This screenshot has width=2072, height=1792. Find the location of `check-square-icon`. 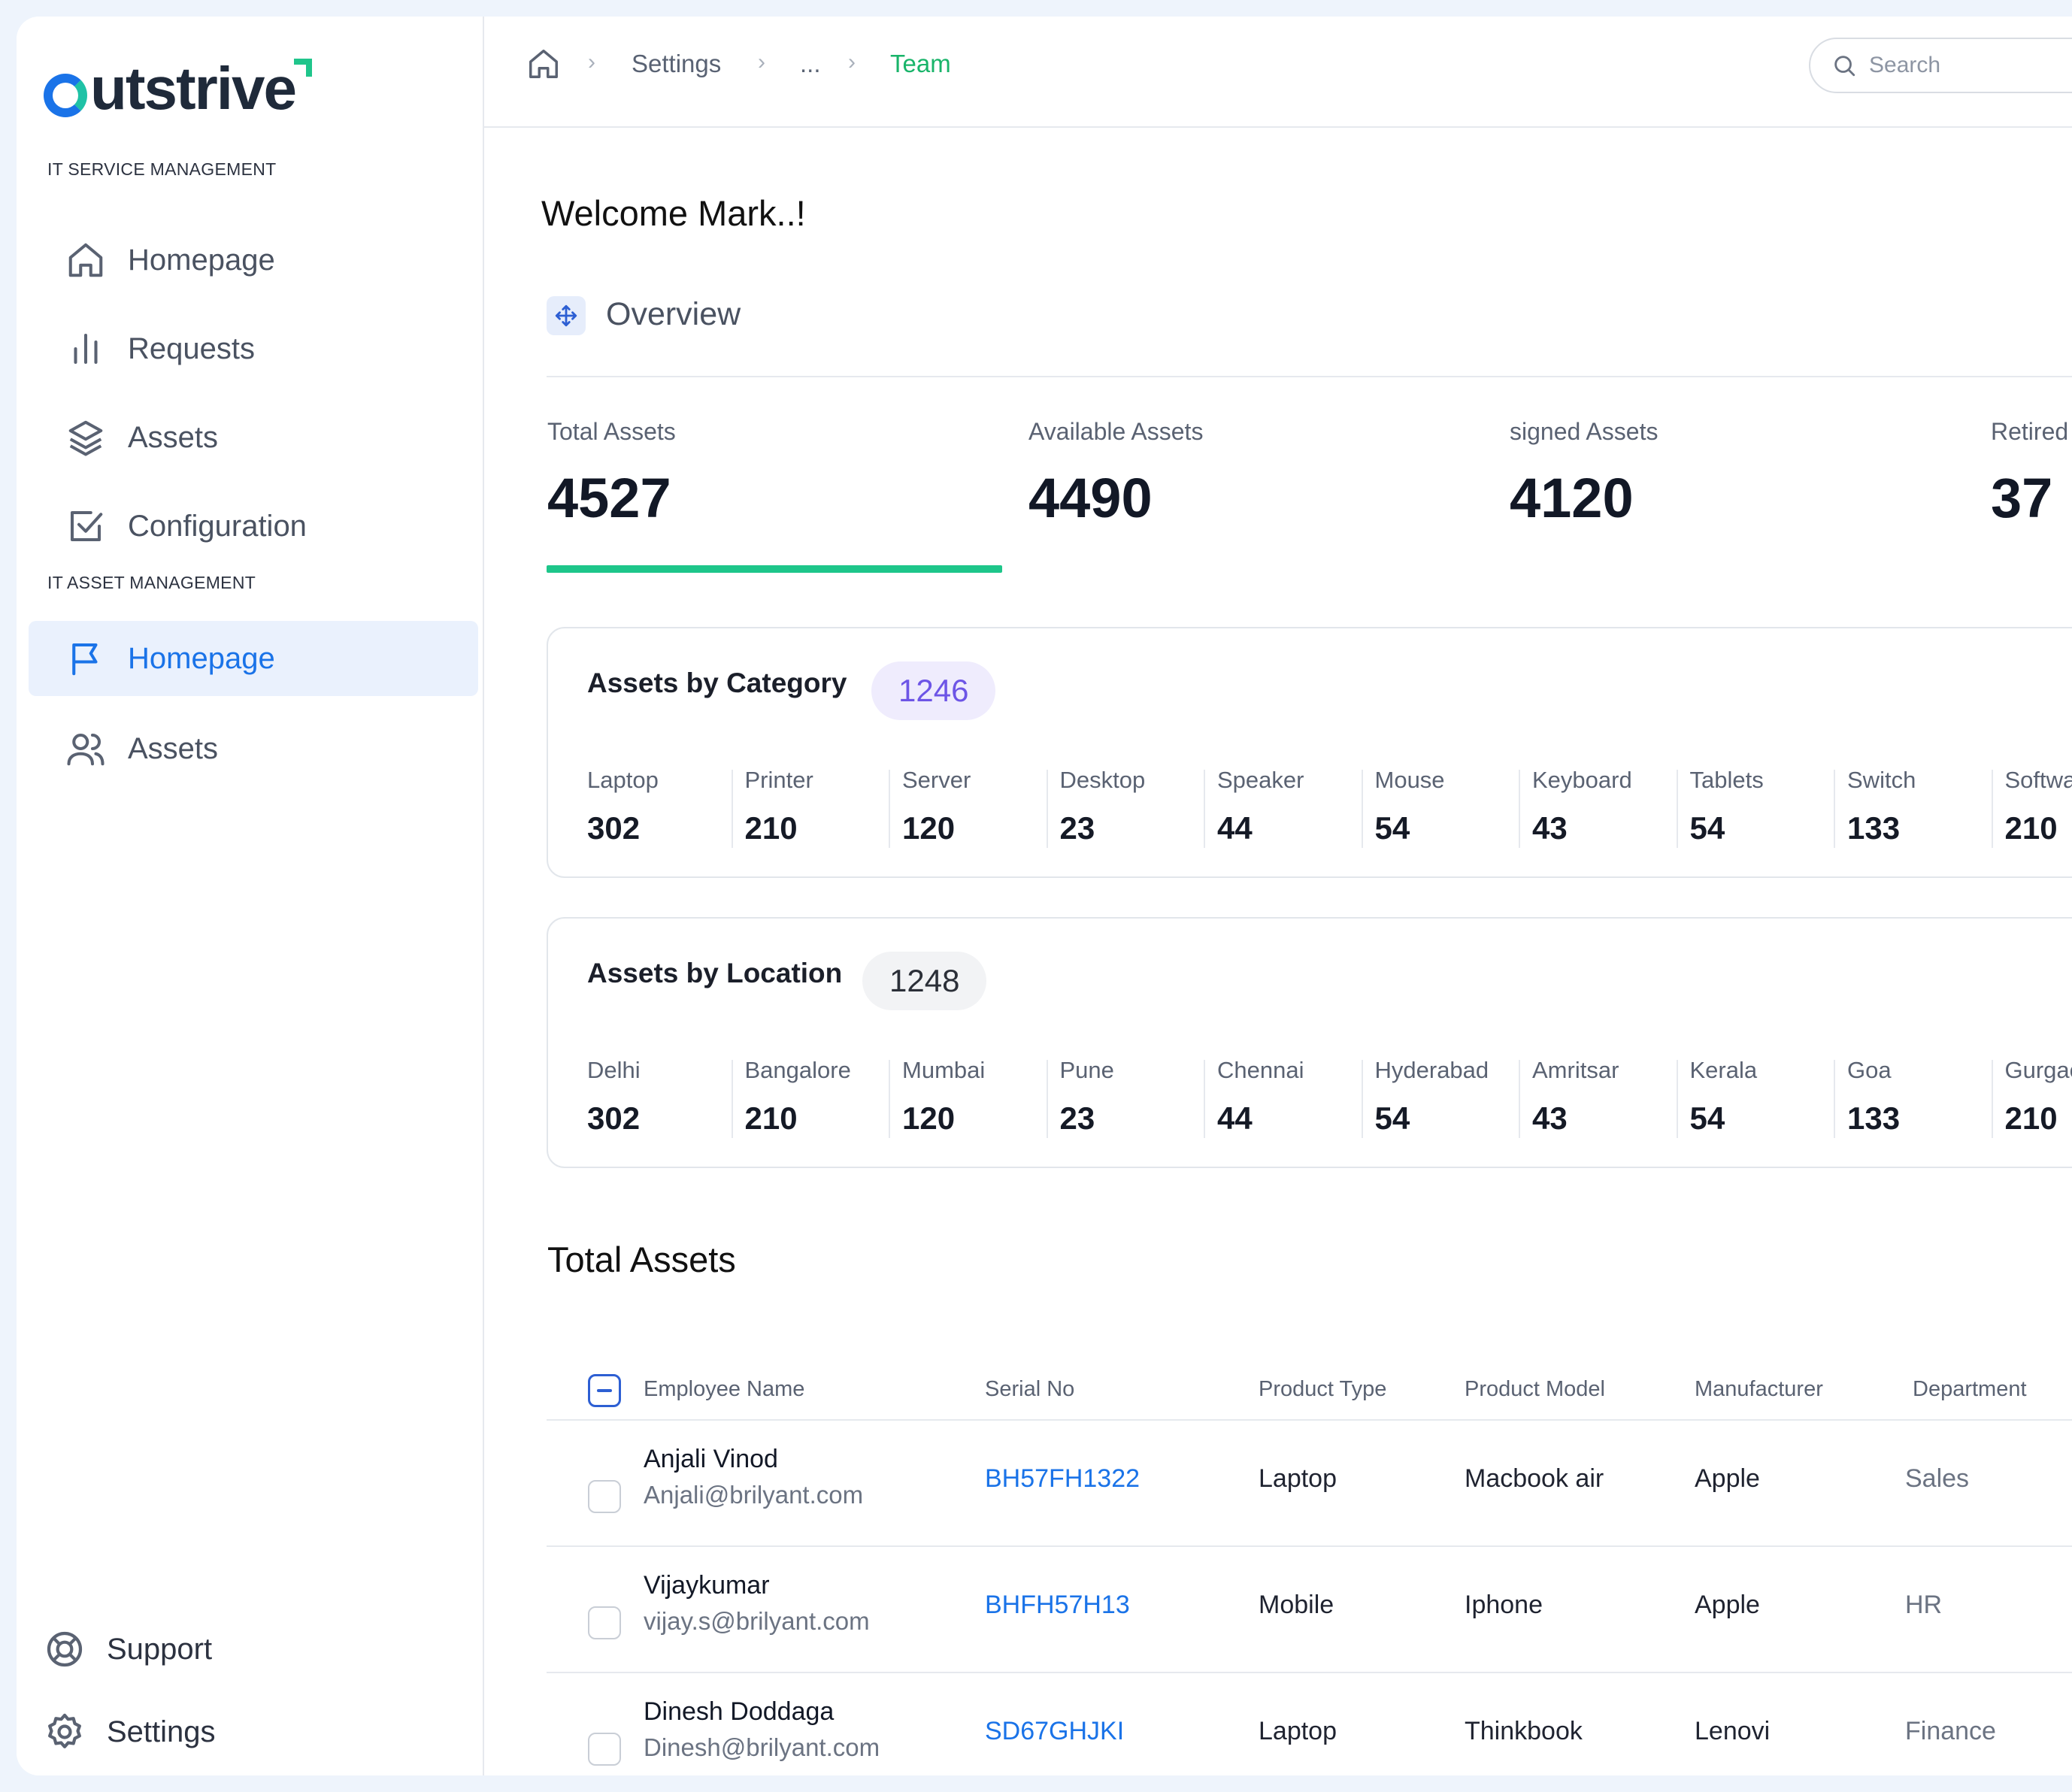

check-square-icon is located at coordinates (86, 526).